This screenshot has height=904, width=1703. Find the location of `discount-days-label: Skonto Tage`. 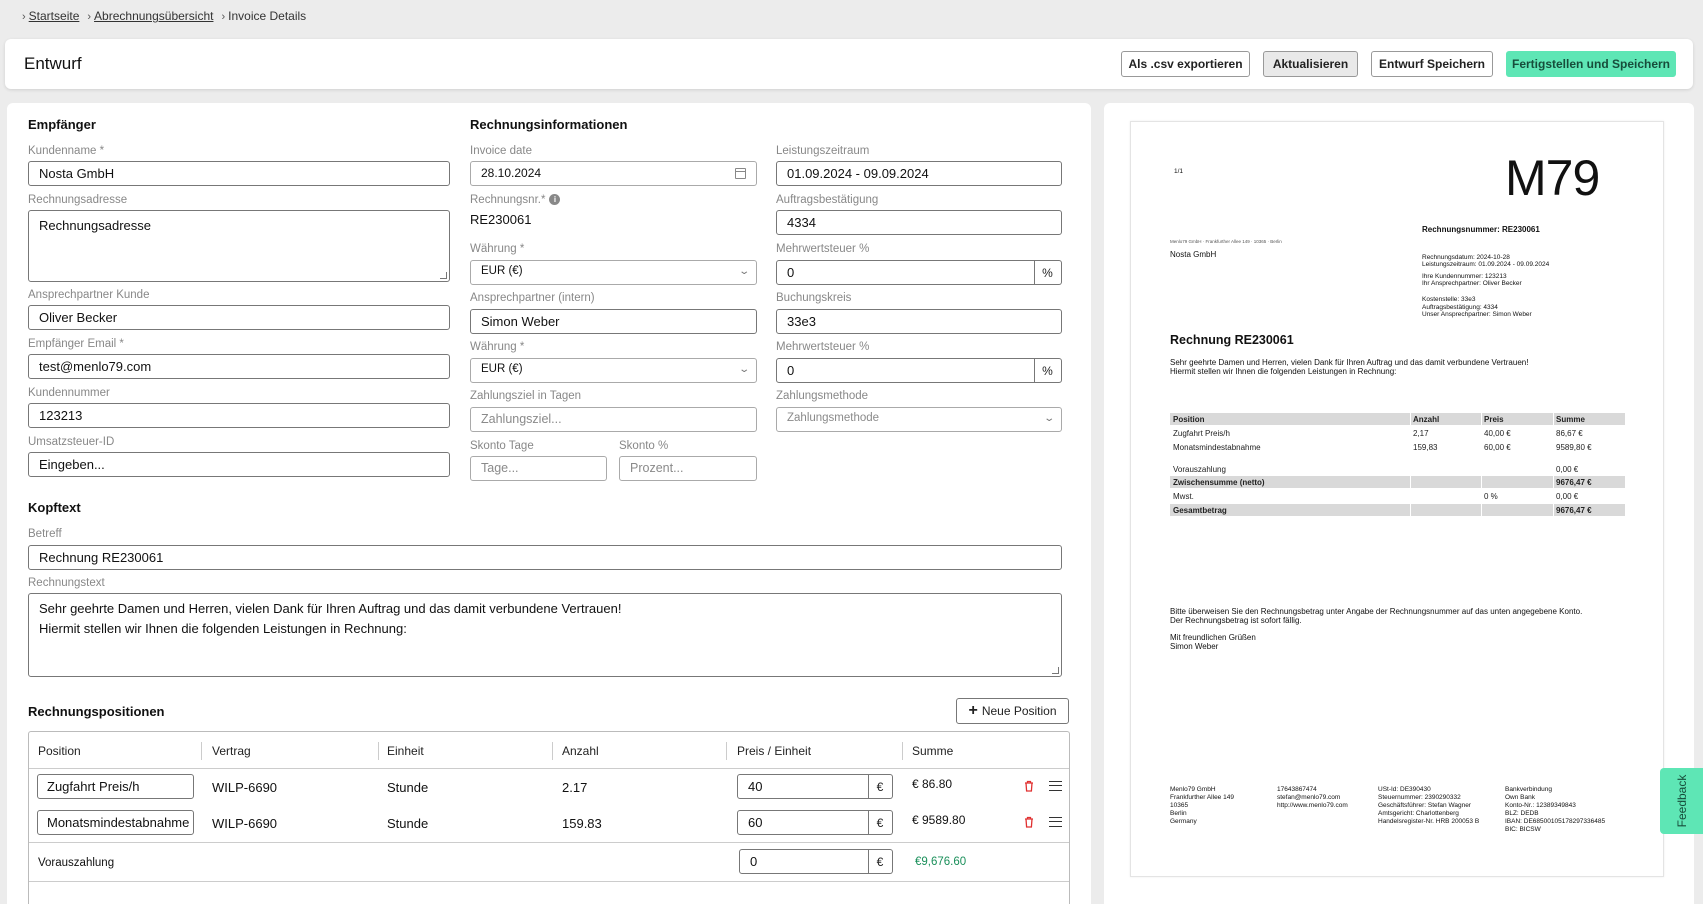

discount-days-label: Skonto Tage is located at coordinates (502, 446).